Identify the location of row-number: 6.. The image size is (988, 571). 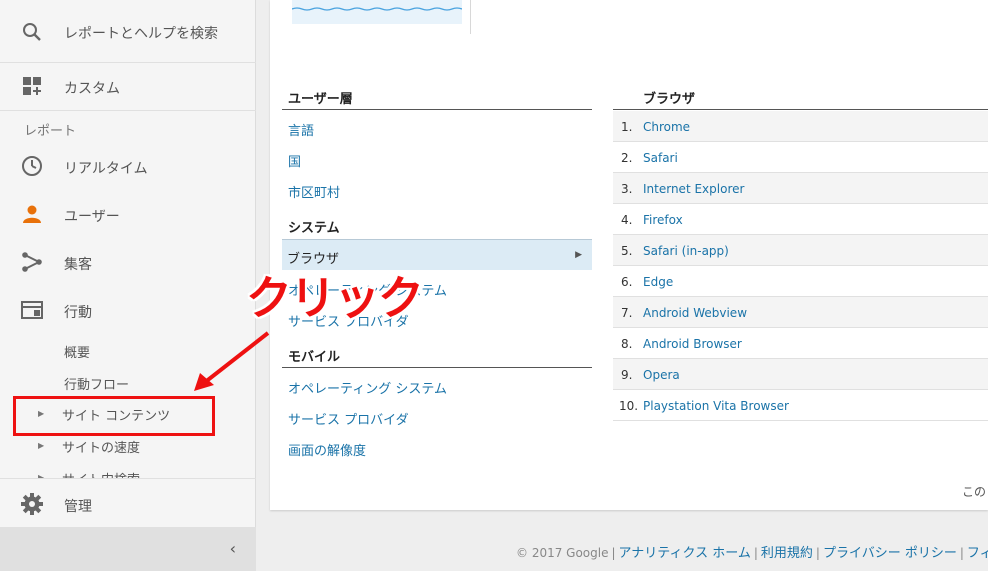
(627, 282).